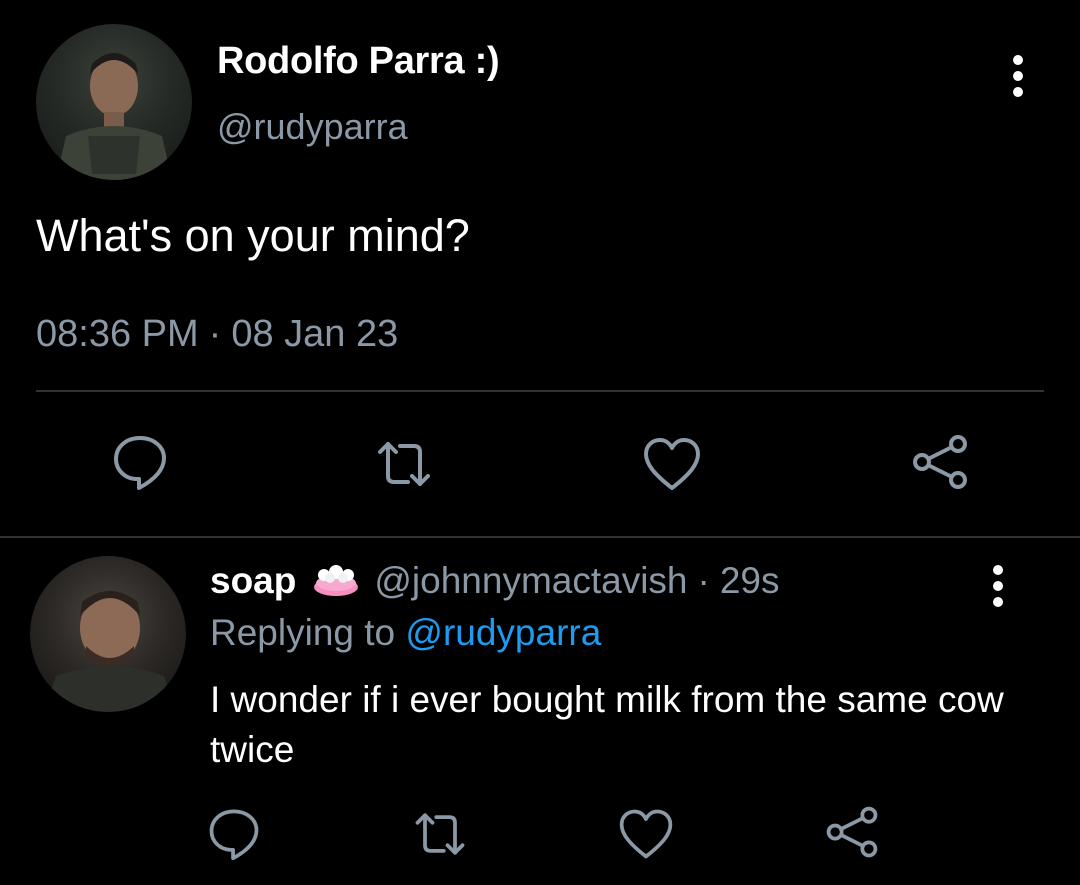 Image resolution: width=1080 pixels, height=885 pixels. I want to click on reply-icon, so click(140, 460).